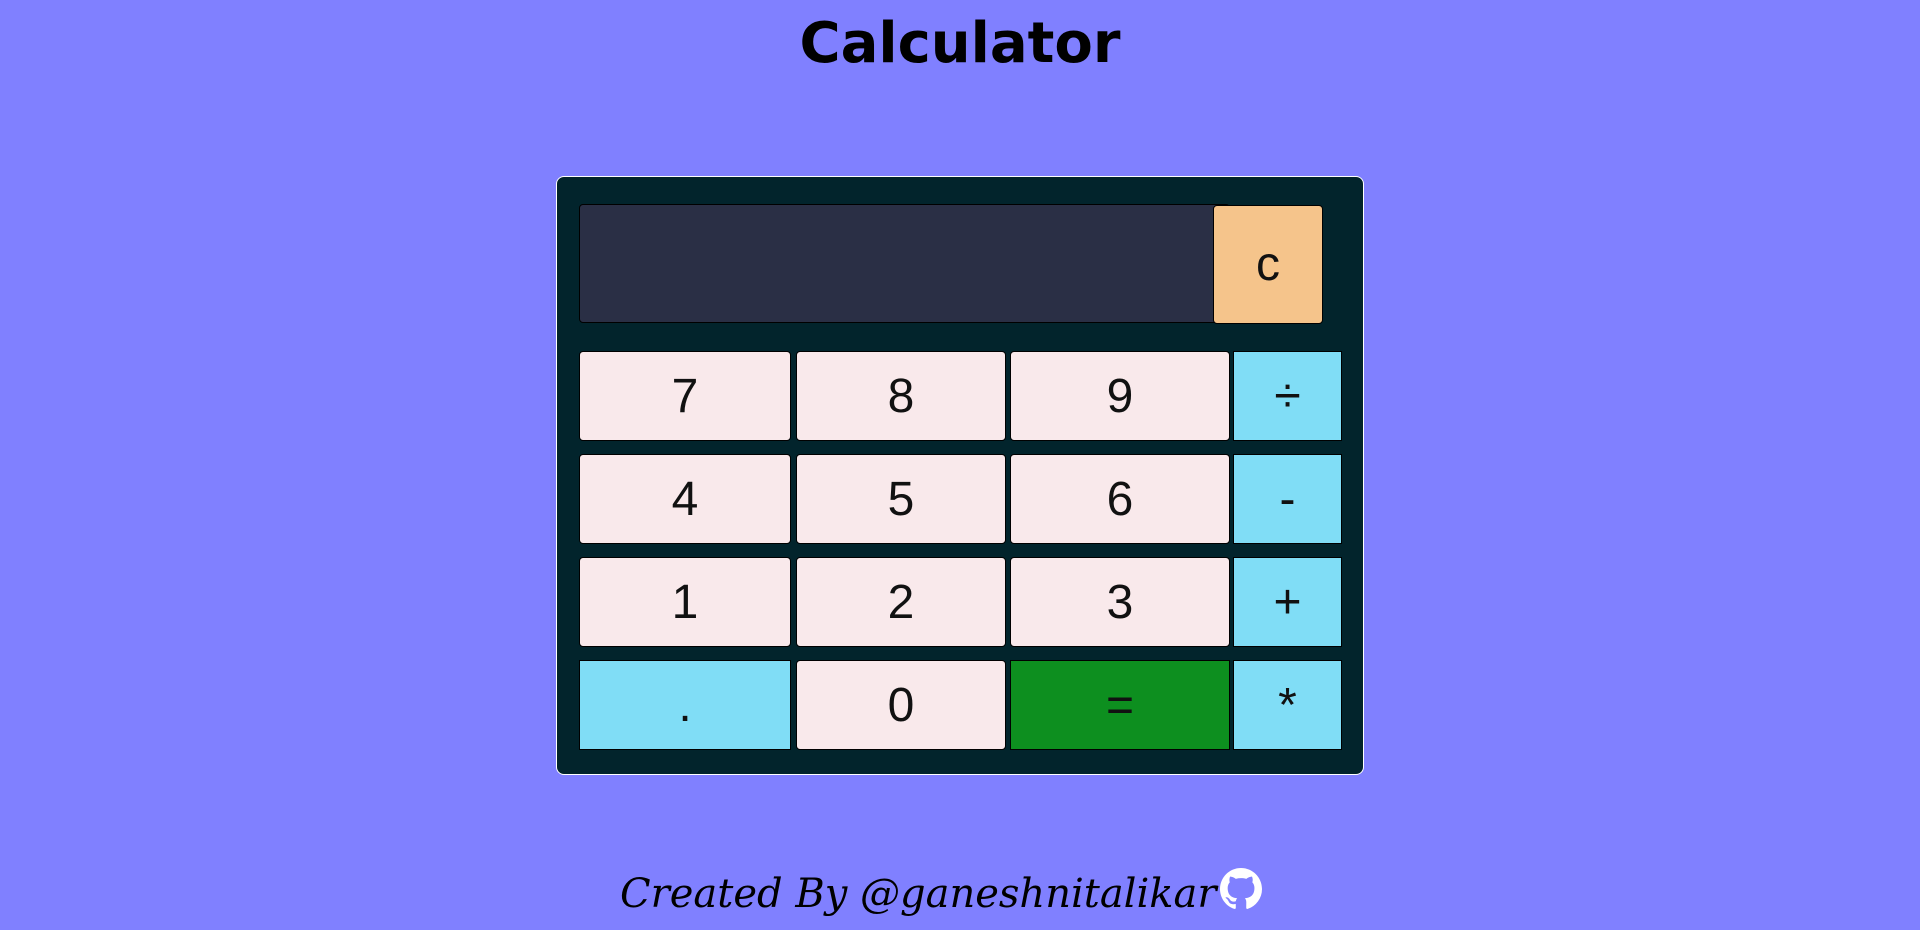 This screenshot has width=1920, height=930. I want to click on minus-button: -, so click(1287, 499).